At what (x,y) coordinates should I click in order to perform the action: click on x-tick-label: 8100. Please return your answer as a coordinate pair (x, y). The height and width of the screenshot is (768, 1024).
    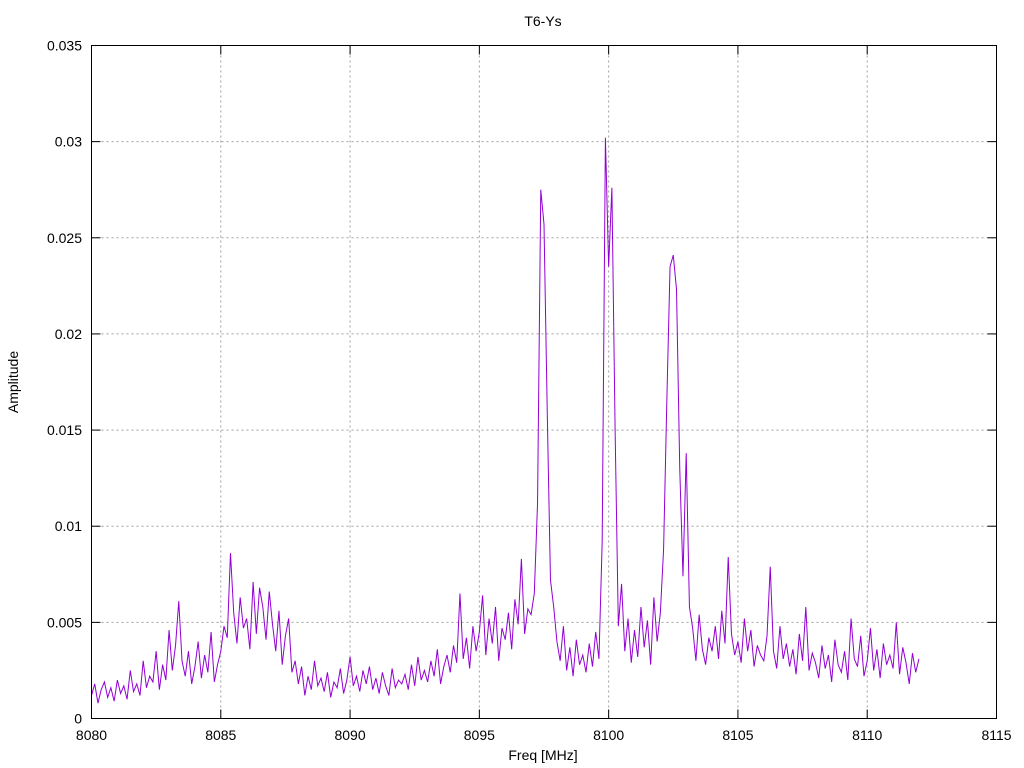
    Looking at the image, I should click on (608, 735).